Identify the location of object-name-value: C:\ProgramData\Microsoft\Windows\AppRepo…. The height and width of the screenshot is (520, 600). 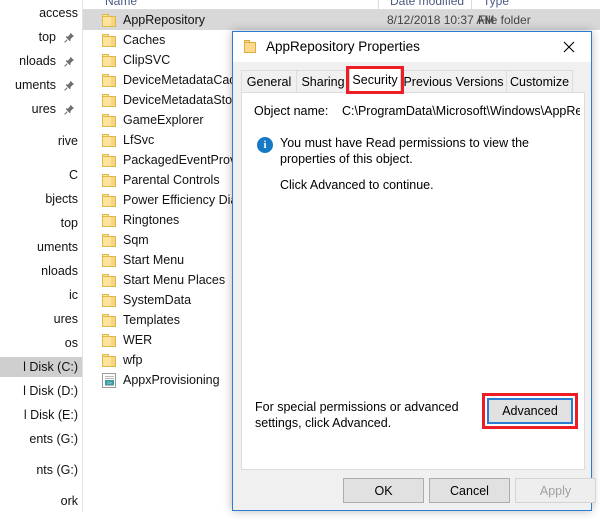
(461, 111).